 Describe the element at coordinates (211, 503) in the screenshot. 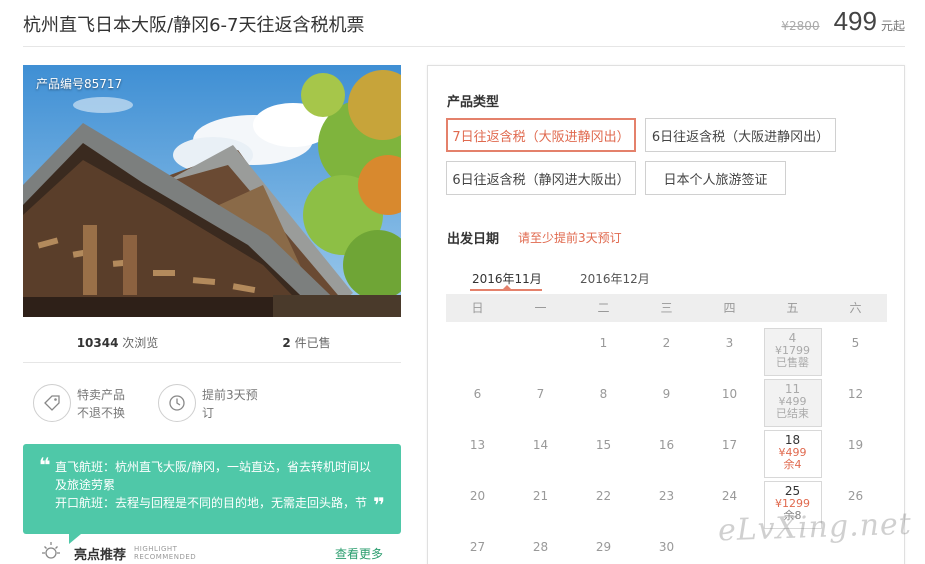

I see `highlight-line: 开口航班：去程与回程是不同的目的地，无需走回头路，节` at that location.